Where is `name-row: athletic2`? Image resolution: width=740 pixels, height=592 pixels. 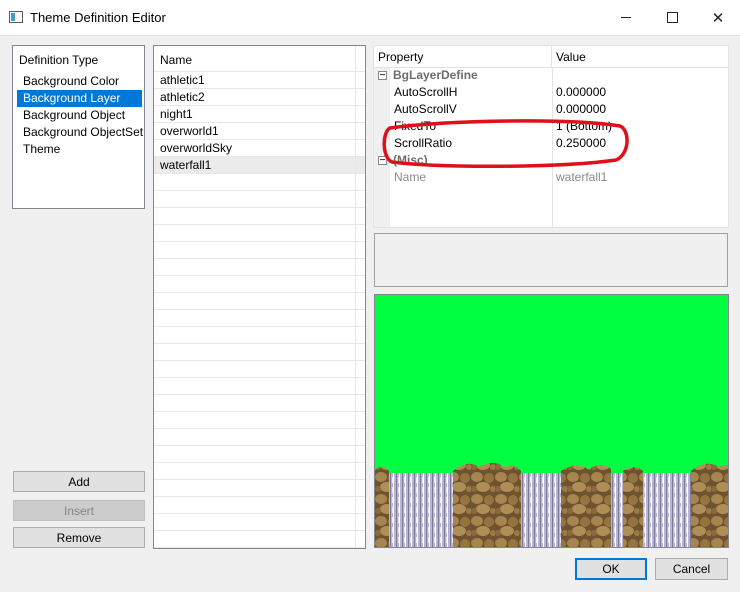 name-row: athletic2 is located at coordinates (259, 97).